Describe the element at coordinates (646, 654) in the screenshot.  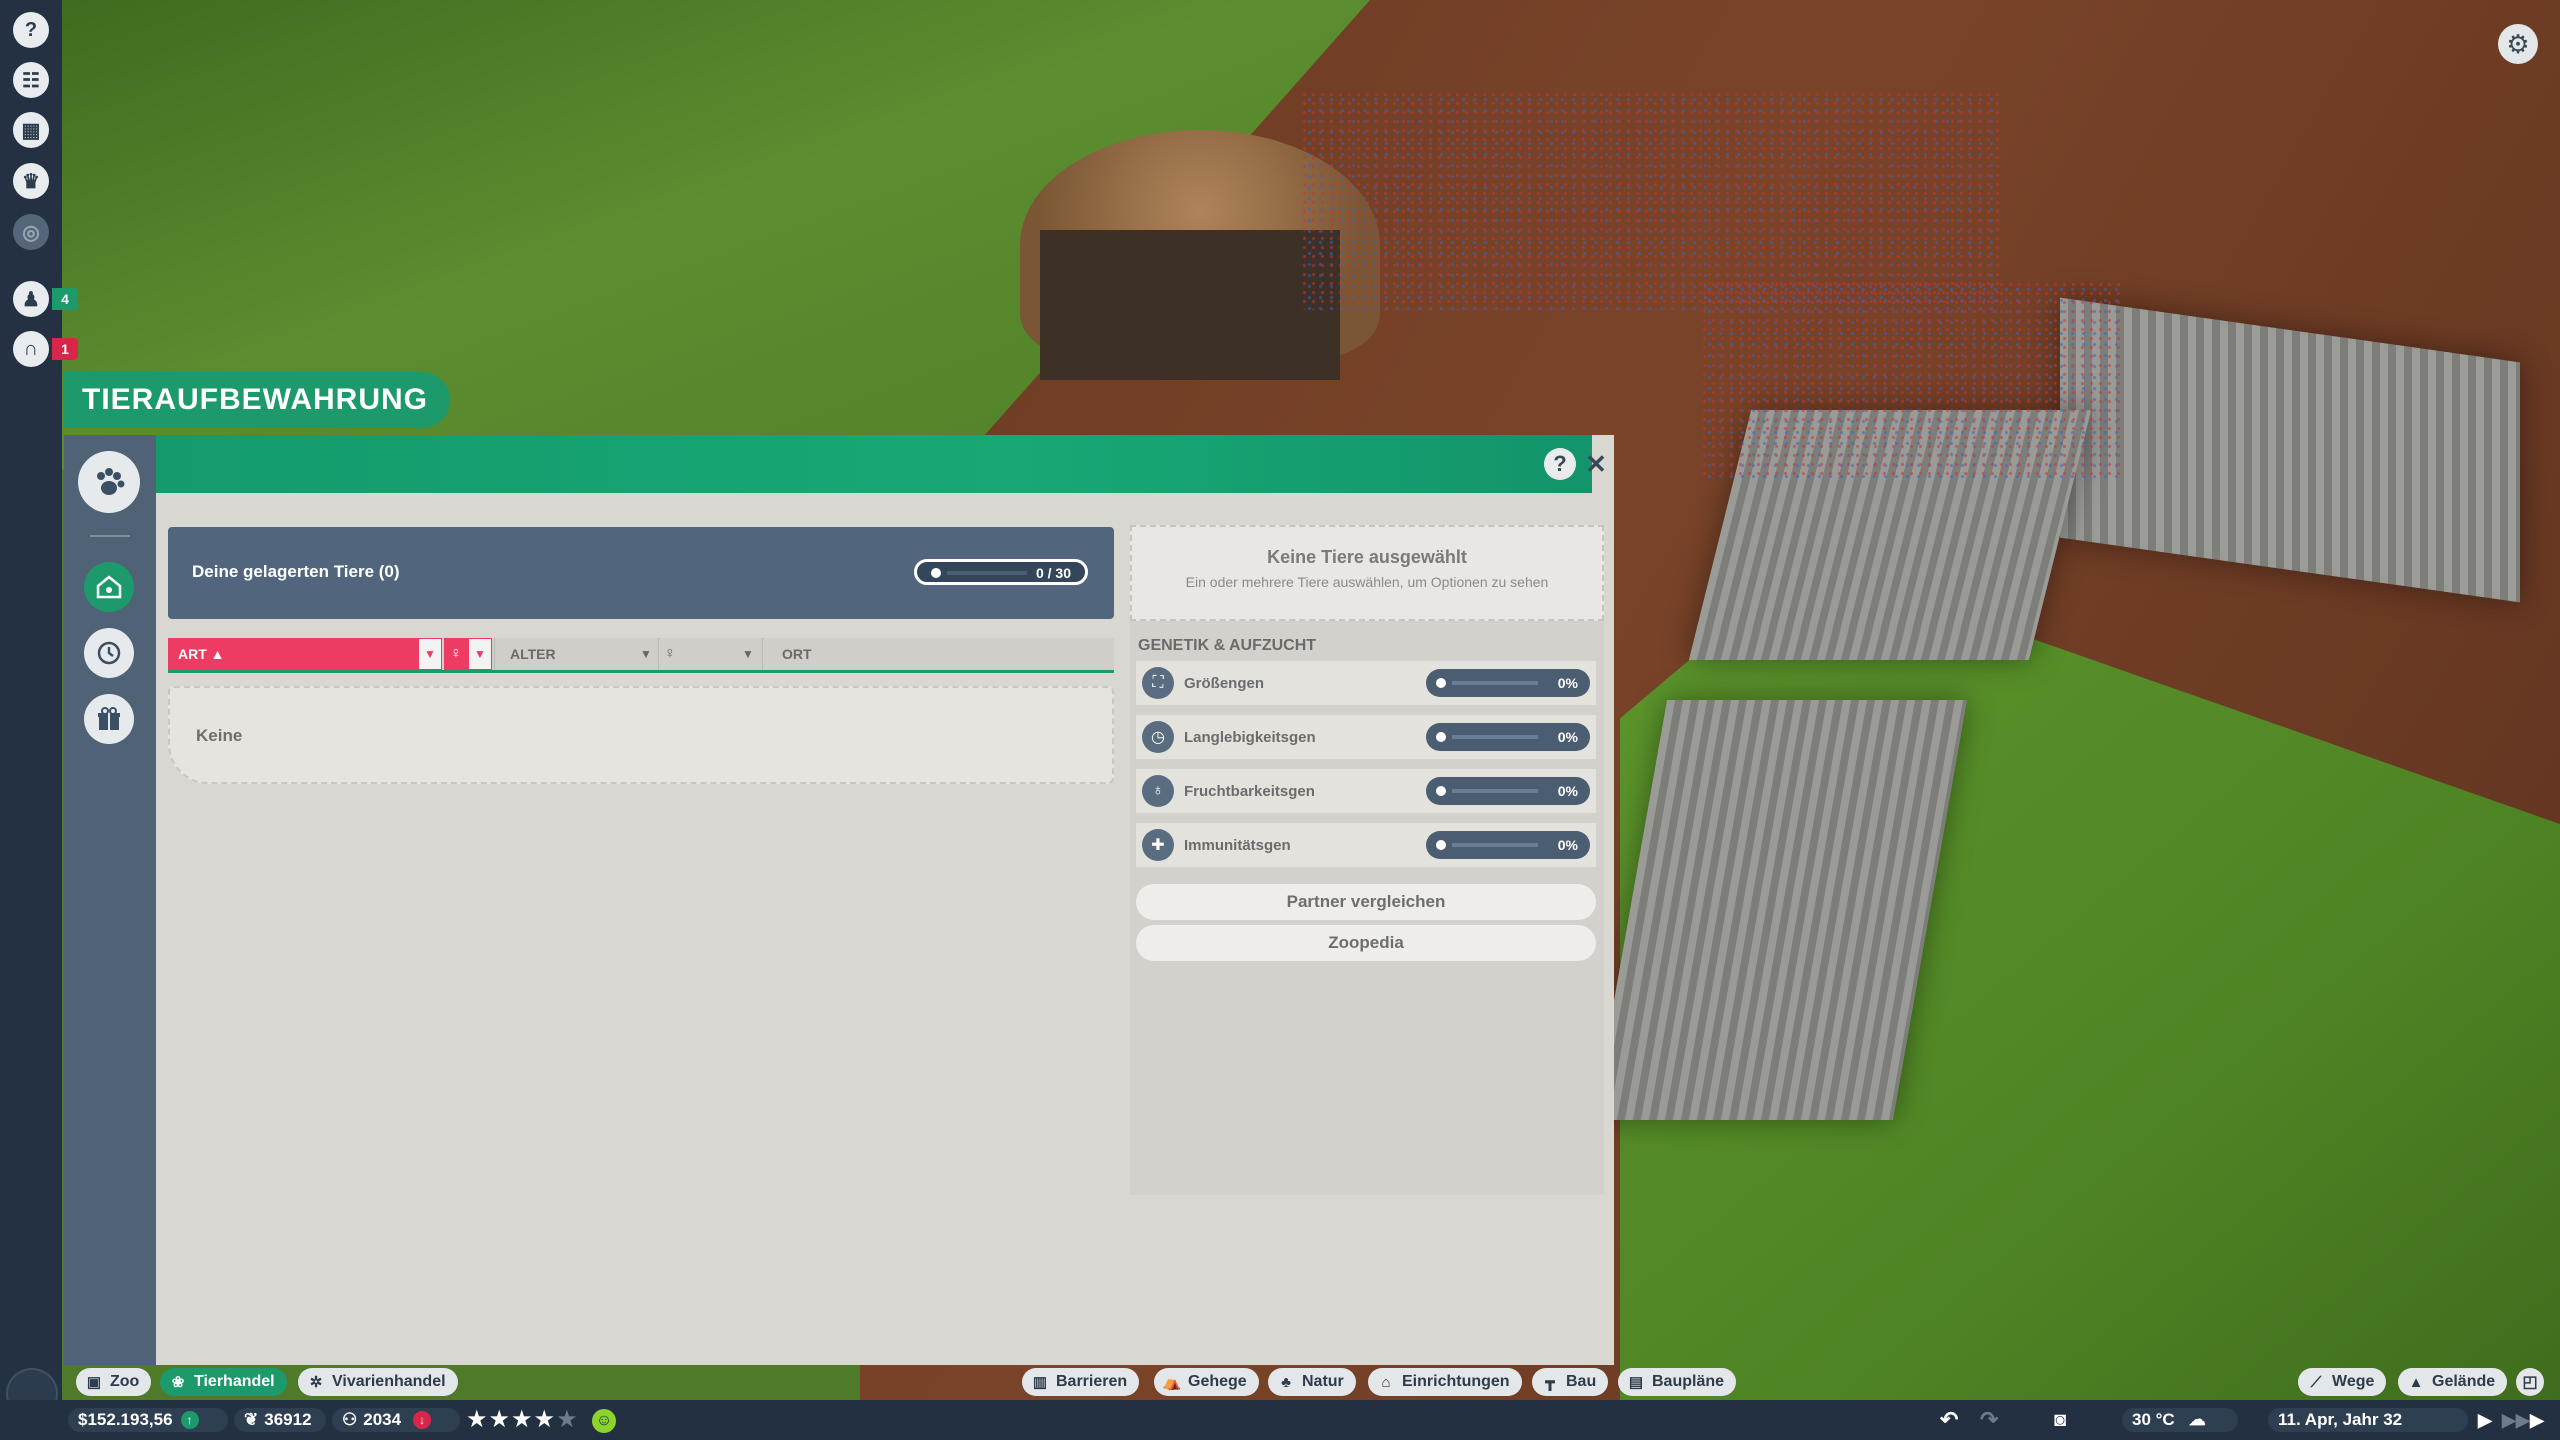
I see `alter-filter-button: ▼` at that location.